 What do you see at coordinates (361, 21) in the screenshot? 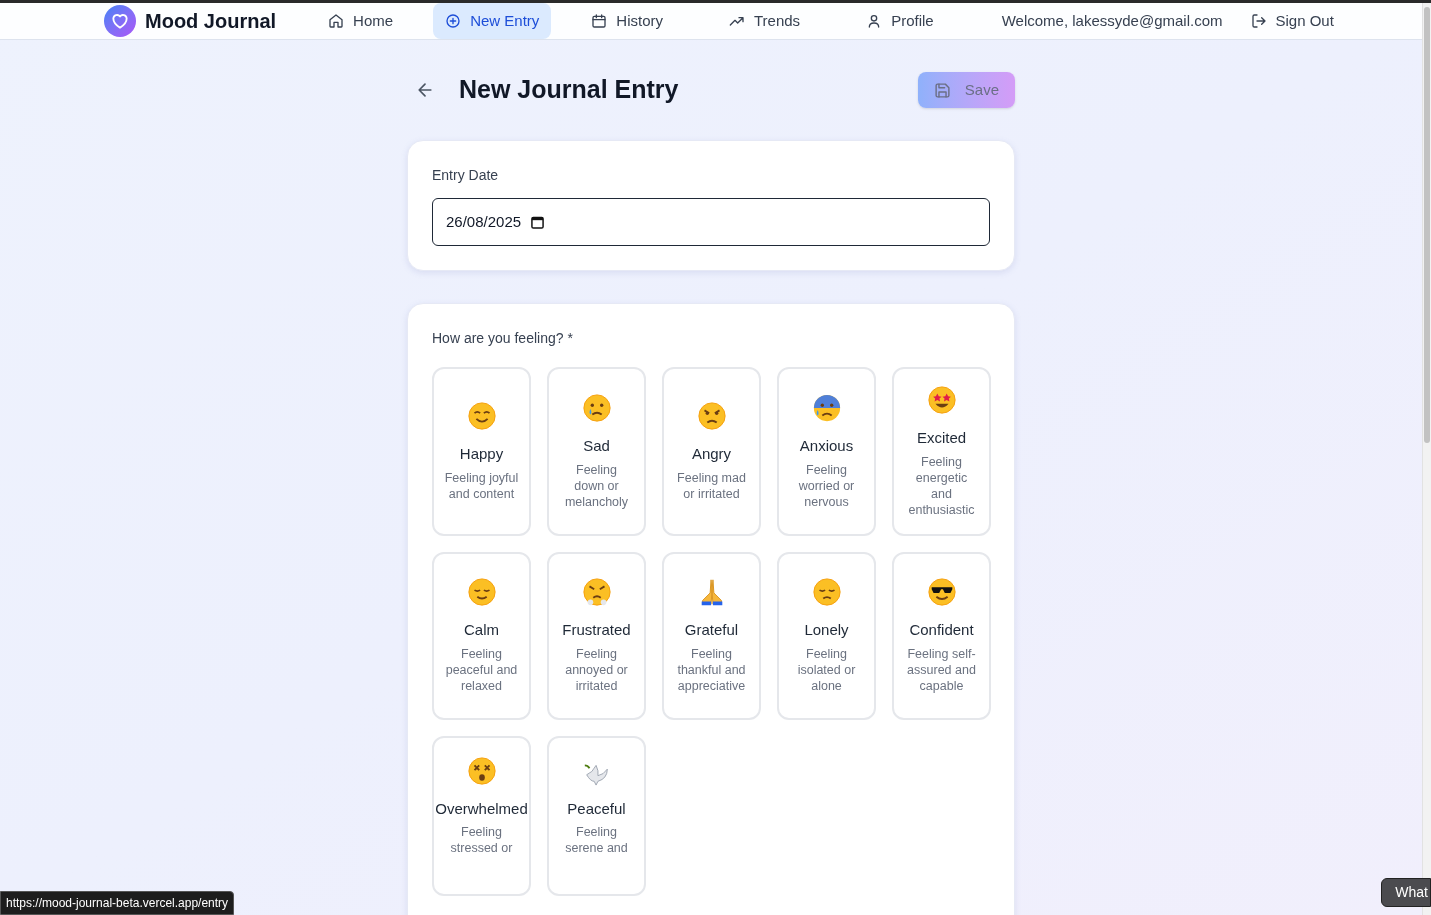
I see `nav-tab: Home` at bounding box center [361, 21].